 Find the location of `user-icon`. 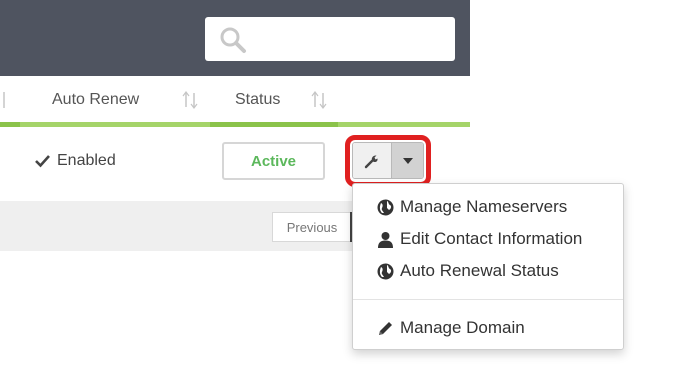

user-icon is located at coordinates (385, 239).